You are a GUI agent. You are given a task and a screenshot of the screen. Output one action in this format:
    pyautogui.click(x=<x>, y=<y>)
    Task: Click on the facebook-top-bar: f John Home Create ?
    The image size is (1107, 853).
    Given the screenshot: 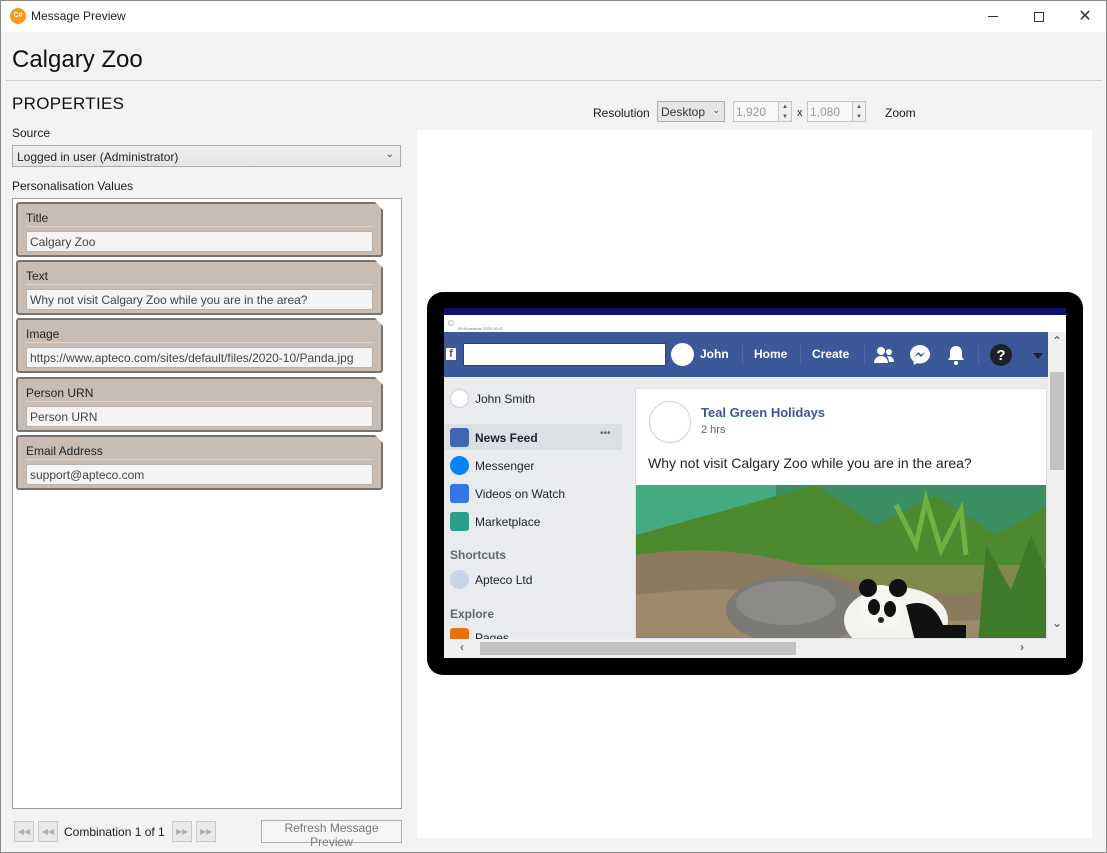 What is the action you would take?
    pyautogui.click(x=746, y=354)
    